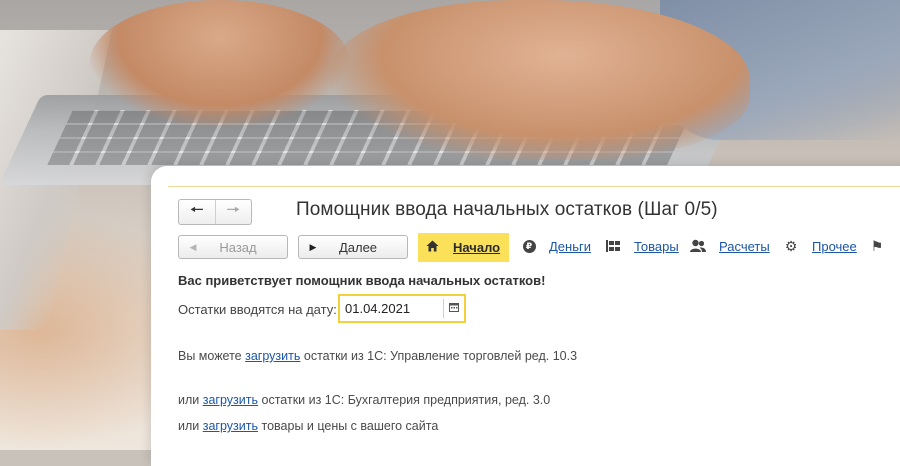  Describe the element at coordinates (189, 426) in the screenshot. I see `line3-prefix: или` at that location.